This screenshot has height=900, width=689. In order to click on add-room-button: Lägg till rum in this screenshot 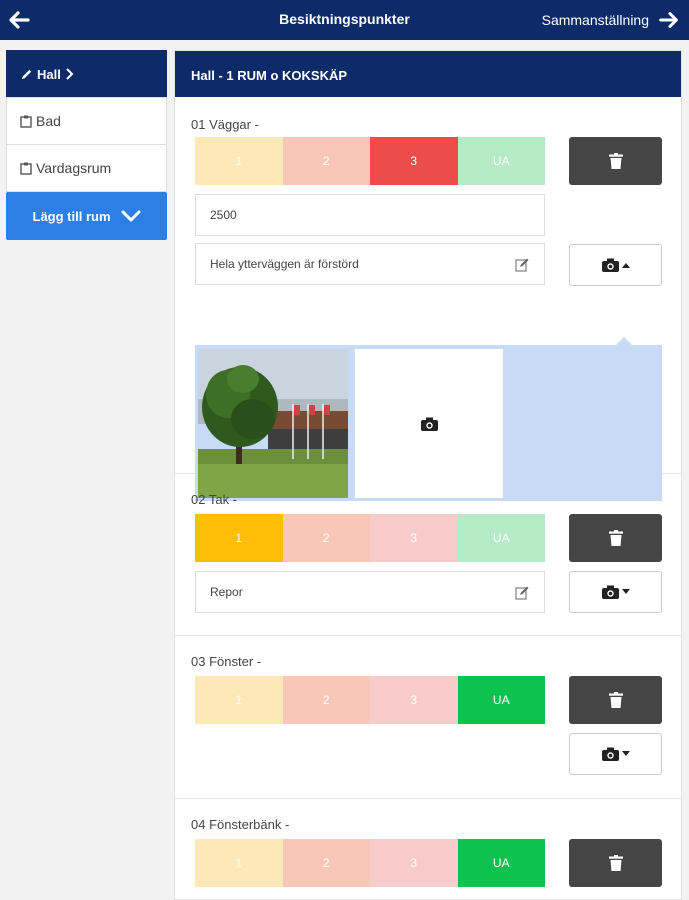, I will do `click(86, 216)`.